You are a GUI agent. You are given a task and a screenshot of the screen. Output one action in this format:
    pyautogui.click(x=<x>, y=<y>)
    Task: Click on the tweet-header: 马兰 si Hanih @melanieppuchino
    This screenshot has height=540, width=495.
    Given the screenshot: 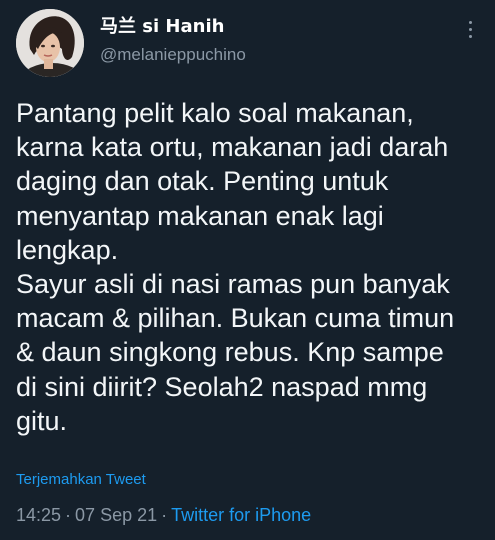 What is the action you would take?
    pyautogui.click(x=249, y=44)
    